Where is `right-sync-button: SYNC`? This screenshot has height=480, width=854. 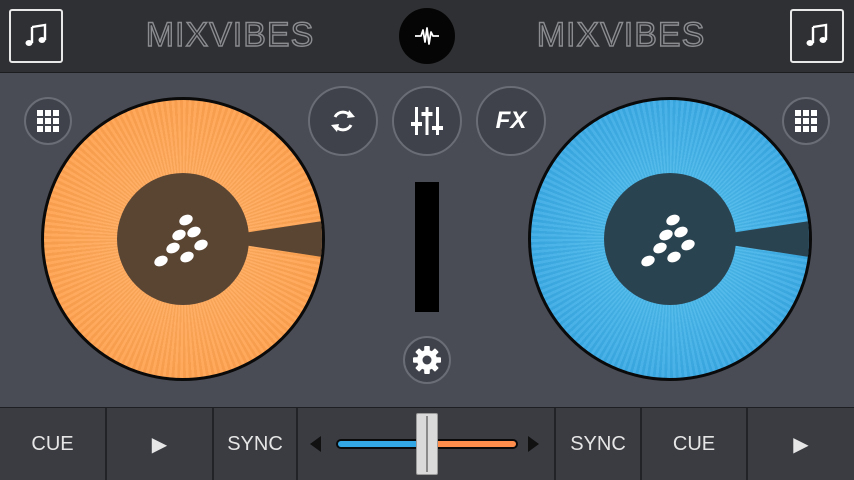
right-sync-button: SYNC is located at coordinates (599, 444).